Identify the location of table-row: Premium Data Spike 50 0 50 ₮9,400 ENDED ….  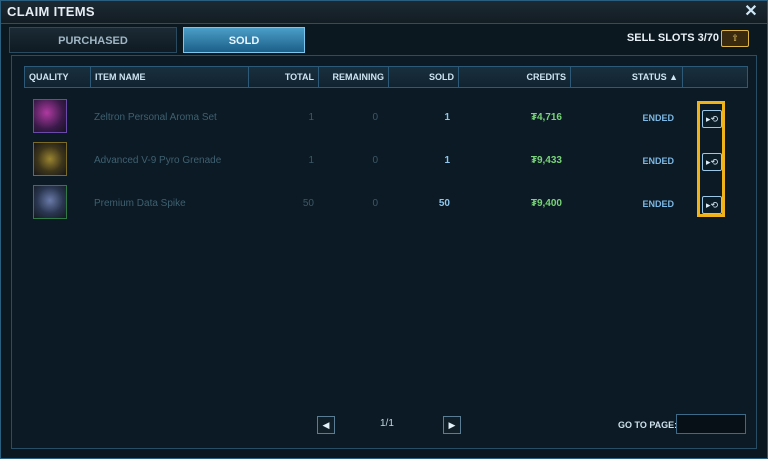
(385, 204).